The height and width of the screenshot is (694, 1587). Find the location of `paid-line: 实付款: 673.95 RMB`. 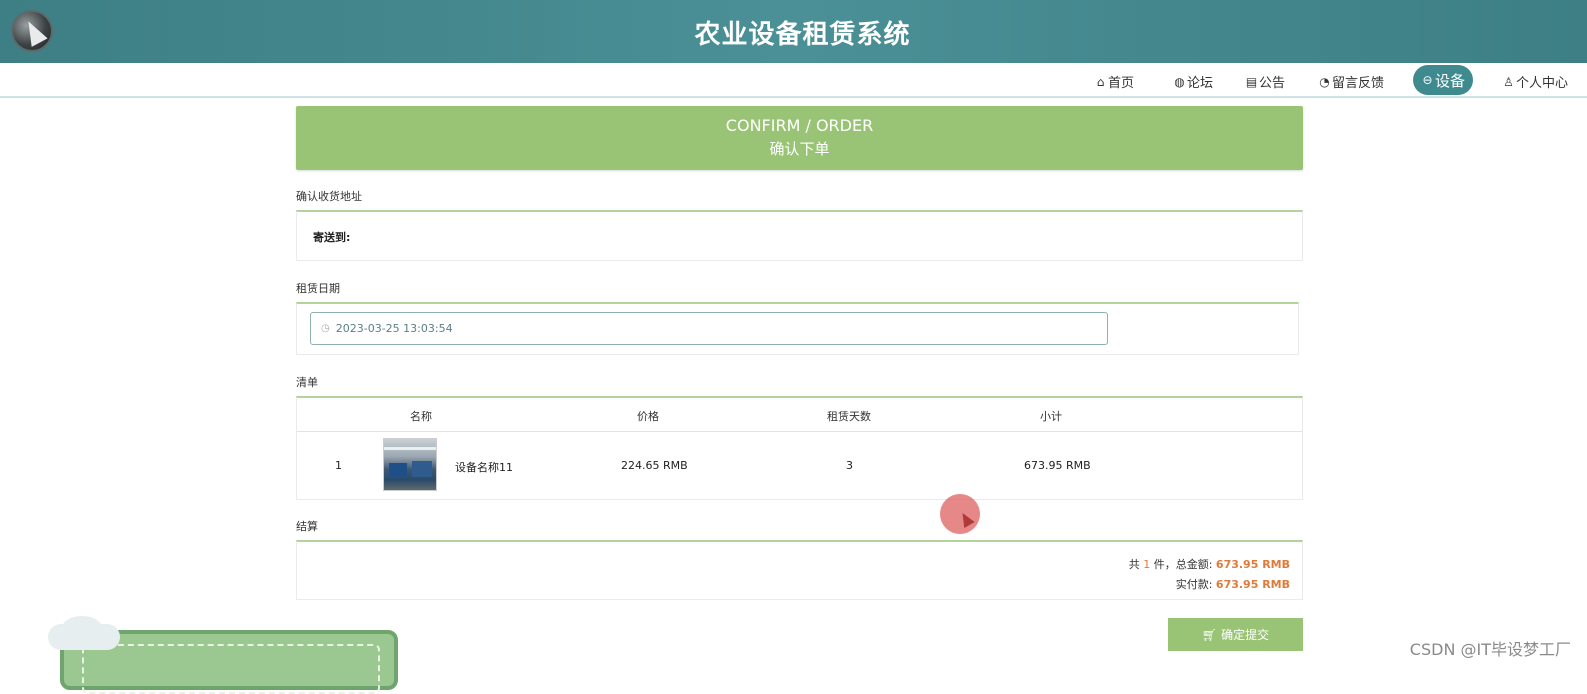

paid-line: 实付款: 673.95 RMB is located at coordinates (1233, 584).